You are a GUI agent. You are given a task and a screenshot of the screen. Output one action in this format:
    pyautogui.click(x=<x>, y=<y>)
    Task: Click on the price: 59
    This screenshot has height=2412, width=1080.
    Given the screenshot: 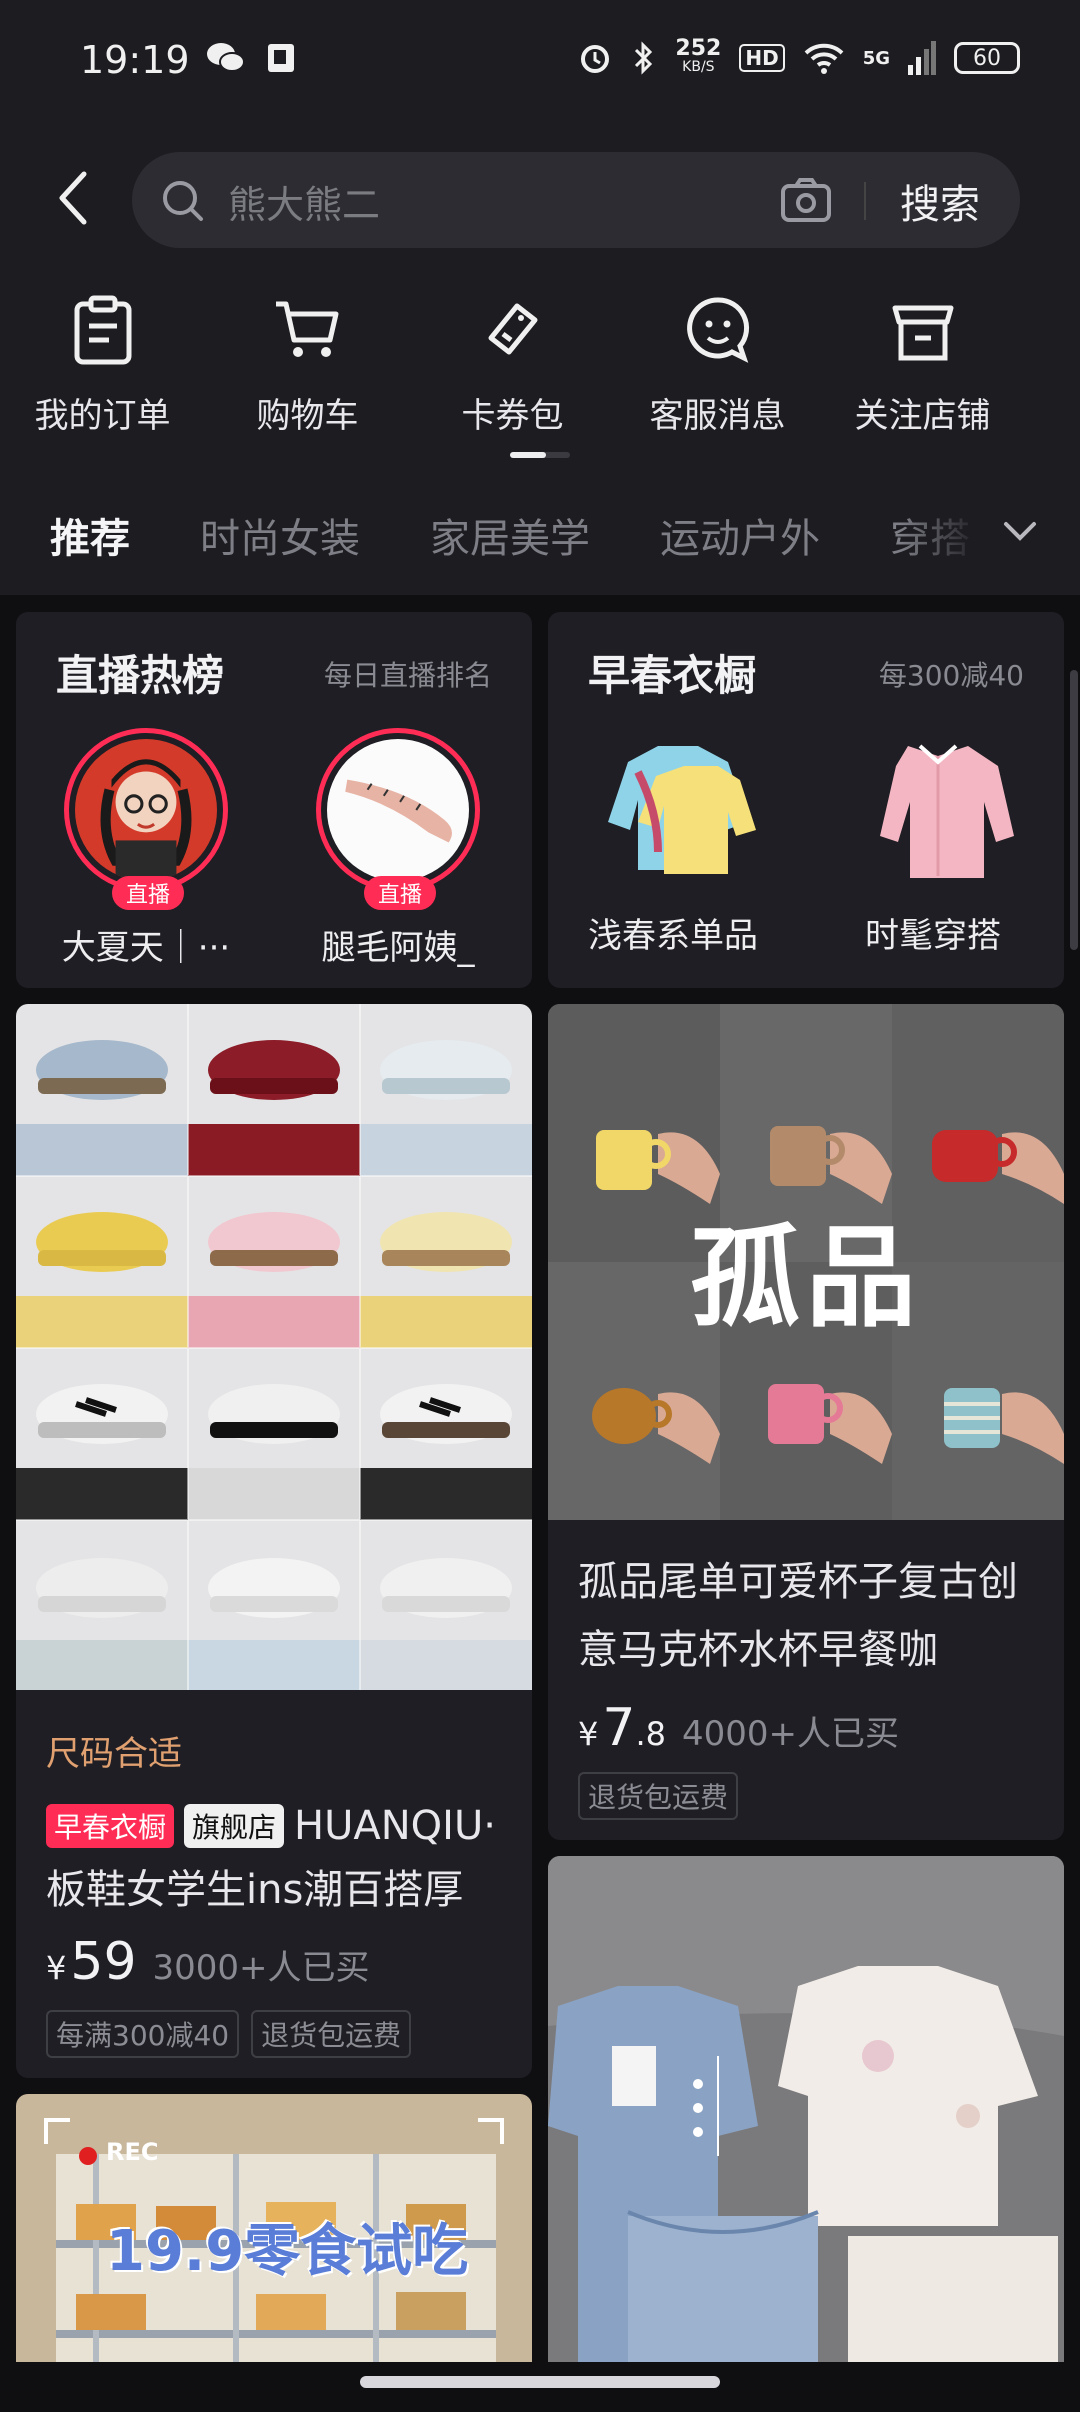 What is the action you would take?
    pyautogui.click(x=103, y=1962)
    